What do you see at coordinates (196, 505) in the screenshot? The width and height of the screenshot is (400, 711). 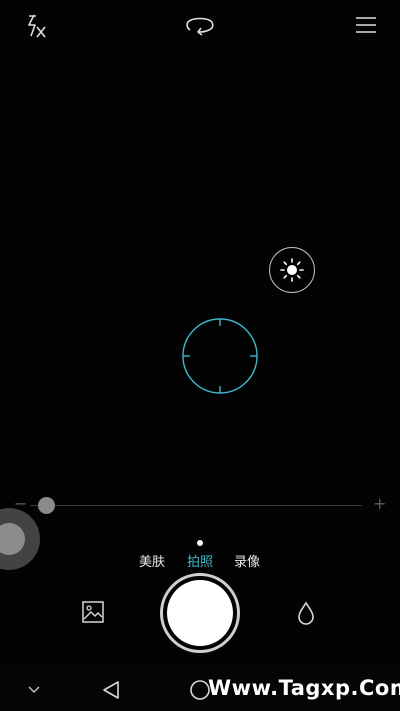 I see `zoom-slider-track` at bounding box center [196, 505].